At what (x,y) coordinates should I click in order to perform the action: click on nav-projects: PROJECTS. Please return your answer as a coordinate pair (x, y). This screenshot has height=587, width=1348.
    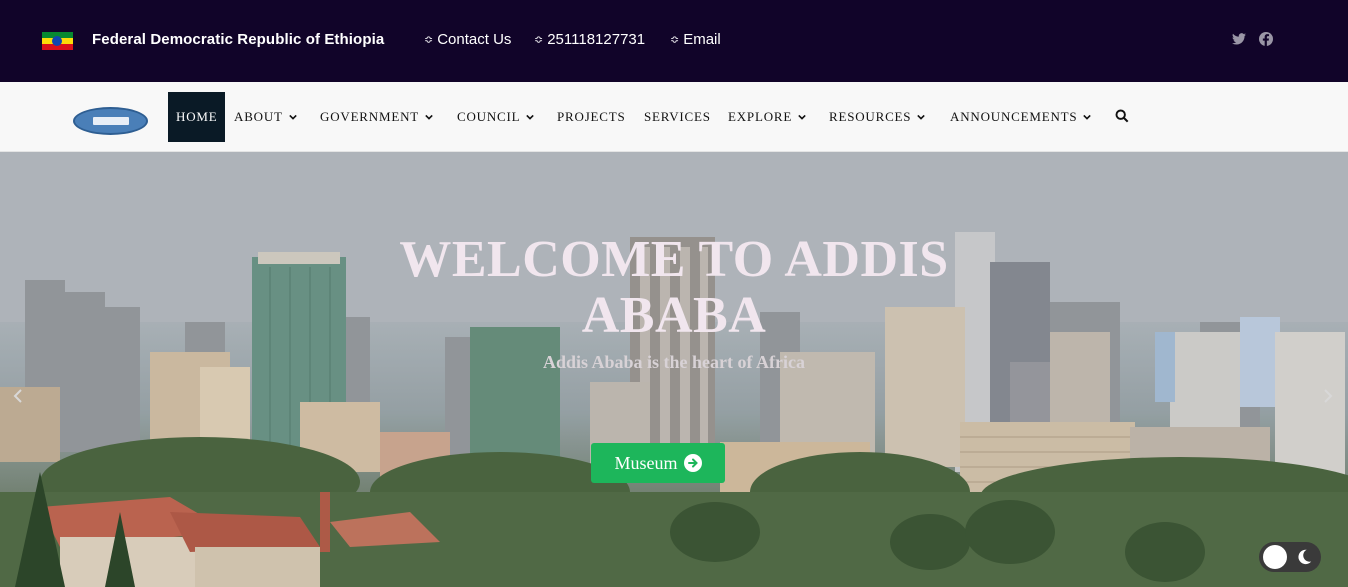
    Looking at the image, I should click on (591, 117).